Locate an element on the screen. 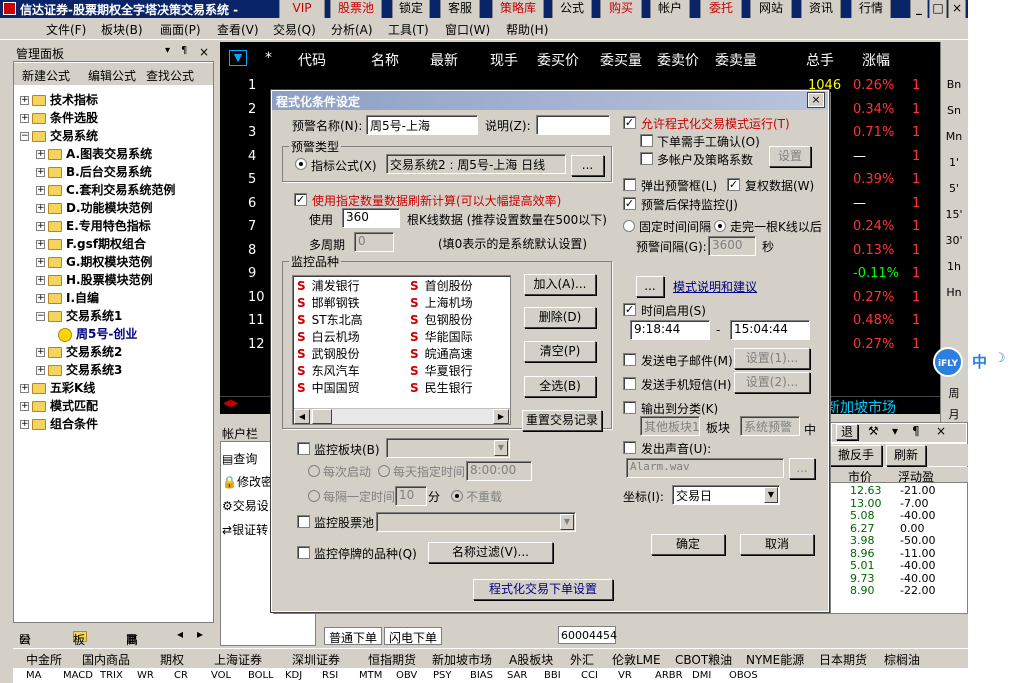  fixed-interval-radio is located at coordinates (629, 226).